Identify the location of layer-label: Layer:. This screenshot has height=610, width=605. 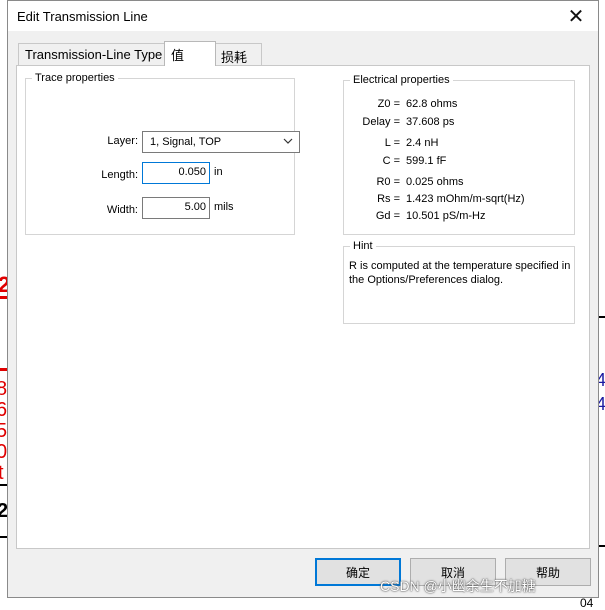
(122, 141).